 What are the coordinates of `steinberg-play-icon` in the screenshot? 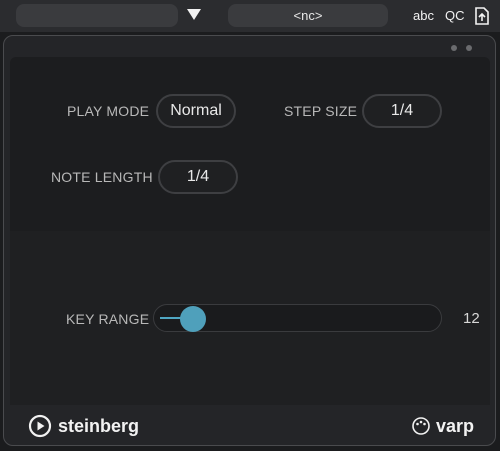 It's located at (40, 426).